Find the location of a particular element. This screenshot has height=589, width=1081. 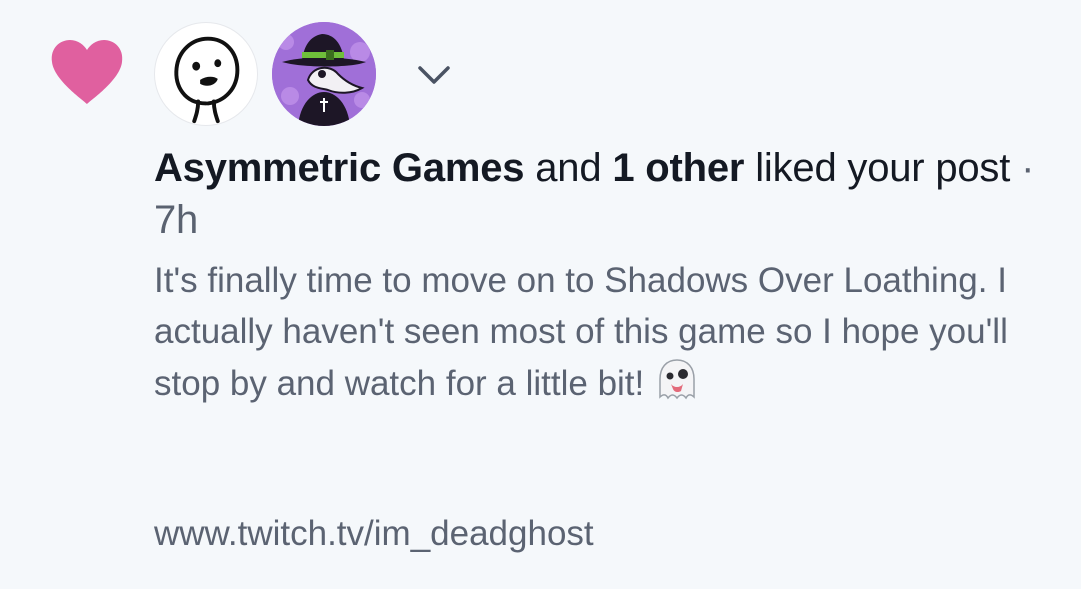

plague-doctor-avatar-image is located at coordinates (324, 74).